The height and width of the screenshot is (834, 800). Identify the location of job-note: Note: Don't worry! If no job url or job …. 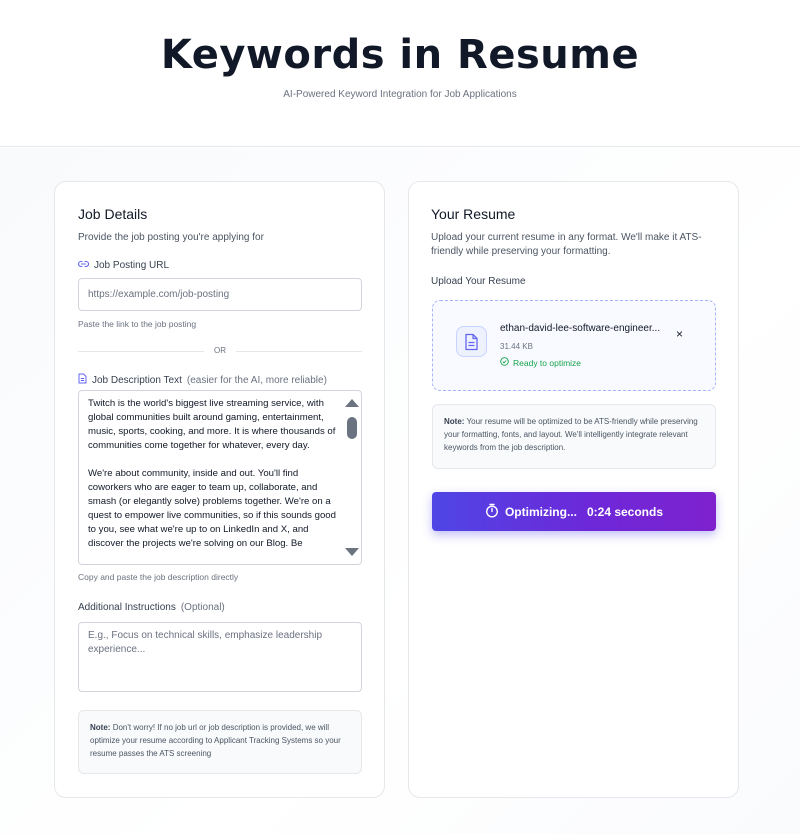
(220, 742).